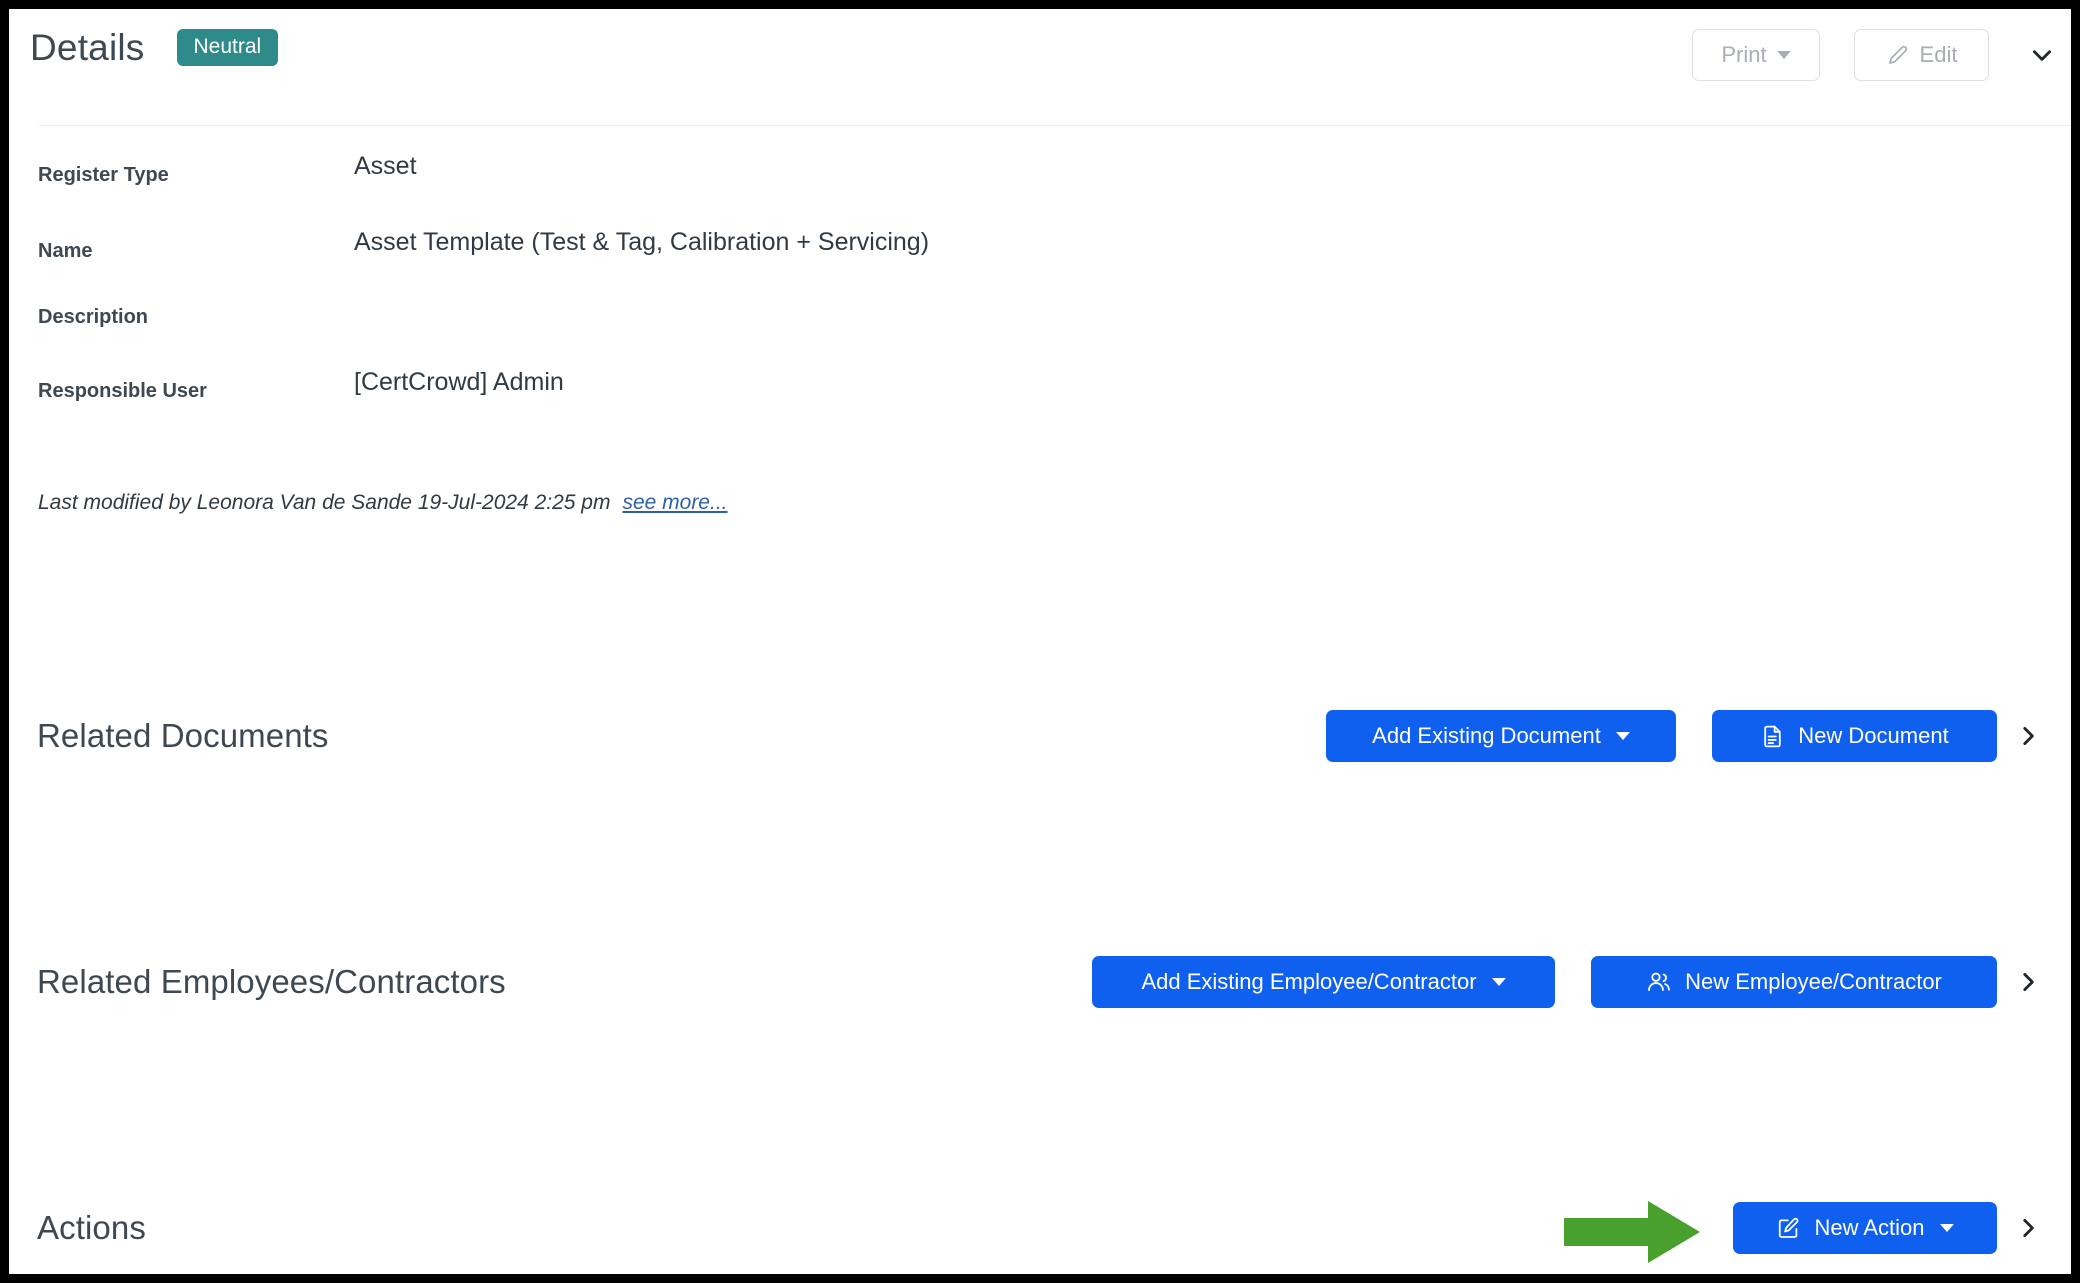 The image size is (2080, 1283). I want to click on document-icon, so click(1772, 736).